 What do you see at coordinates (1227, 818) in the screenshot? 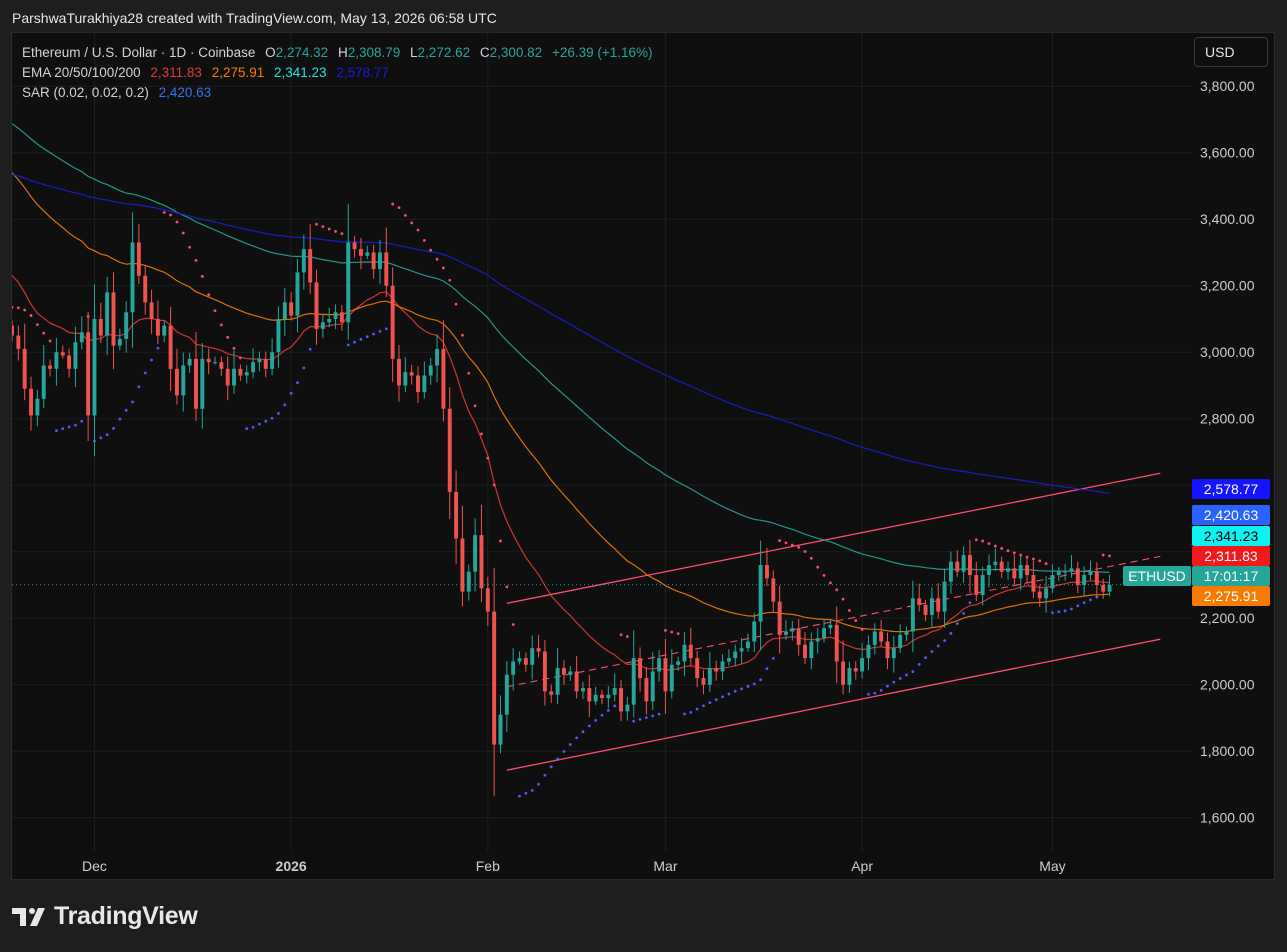
I see `y-tick-label: 1,600.00` at bounding box center [1227, 818].